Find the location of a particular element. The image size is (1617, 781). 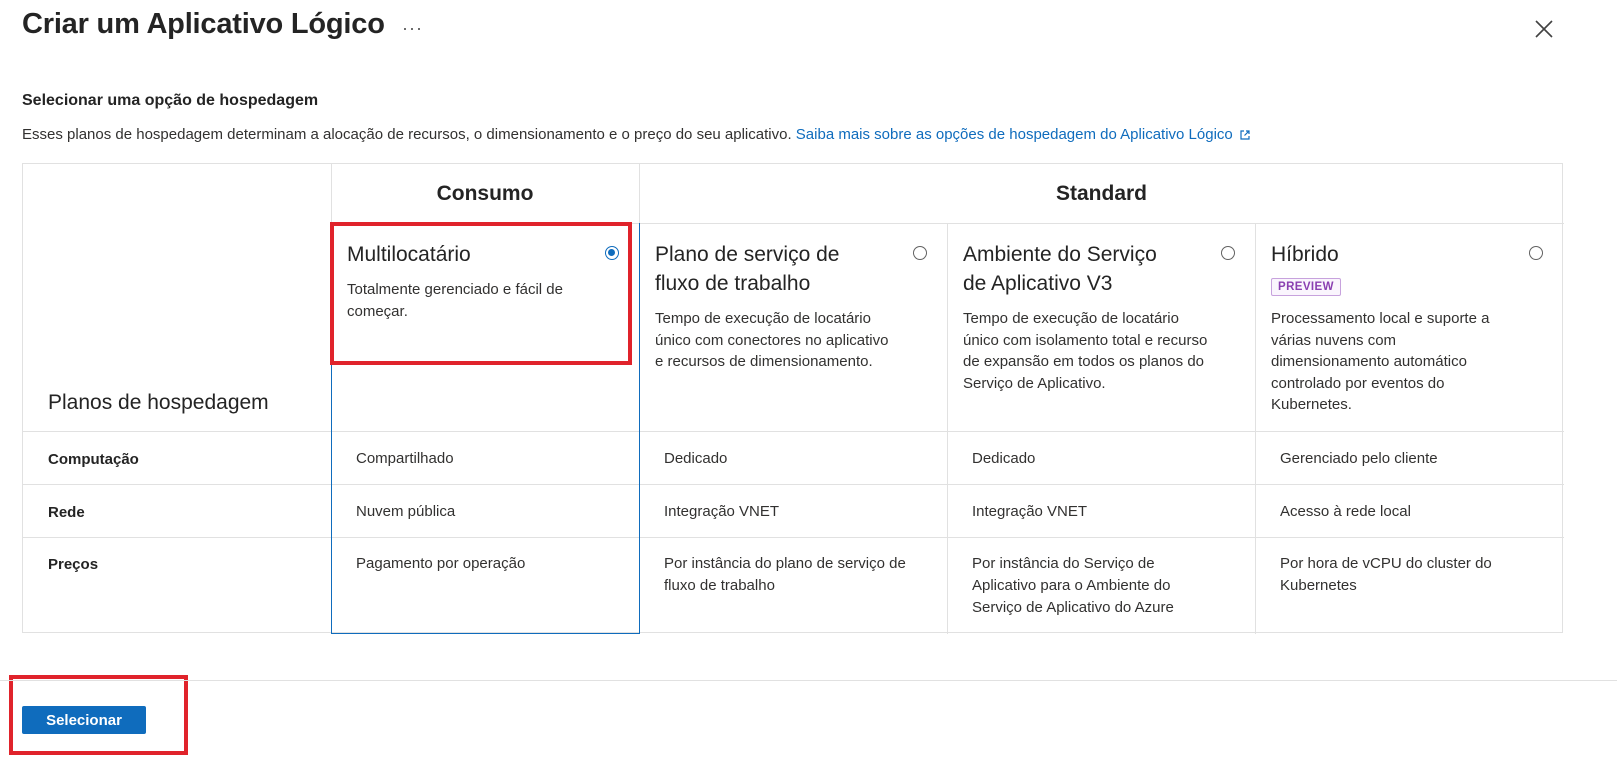

close-icon is located at coordinates (1544, 29).